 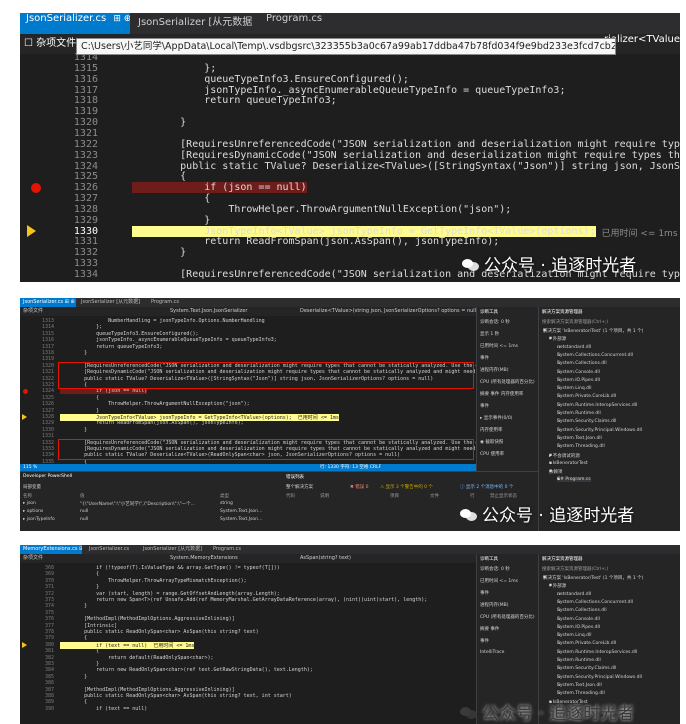 What do you see at coordinates (192, 23) in the screenshot?
I see `tab-jsonserializer-metadata: JsonSerializer [从元数据] ⊞` at bounding box center [192, 23].